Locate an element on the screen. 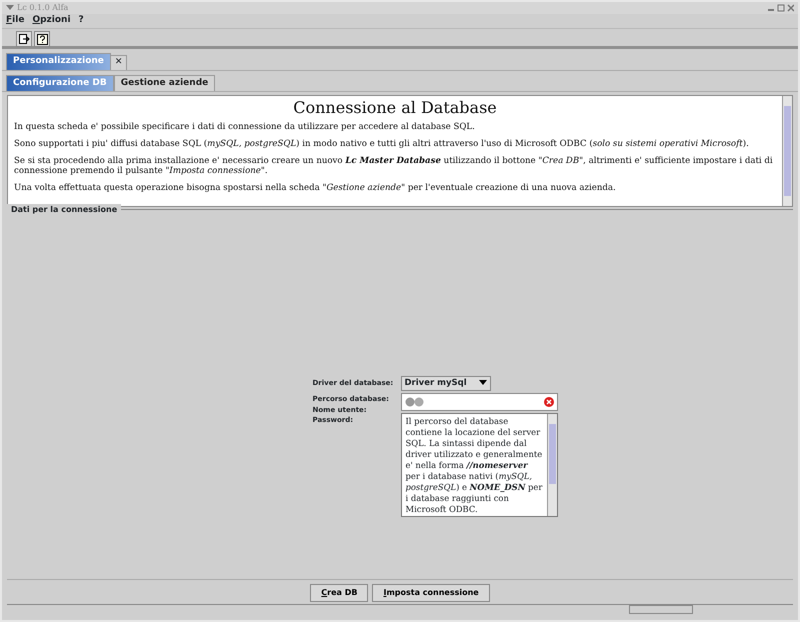 This screenshot has width=800, height=622. driver-dropdown: Driver mySql is located at coordinates (445, 383).